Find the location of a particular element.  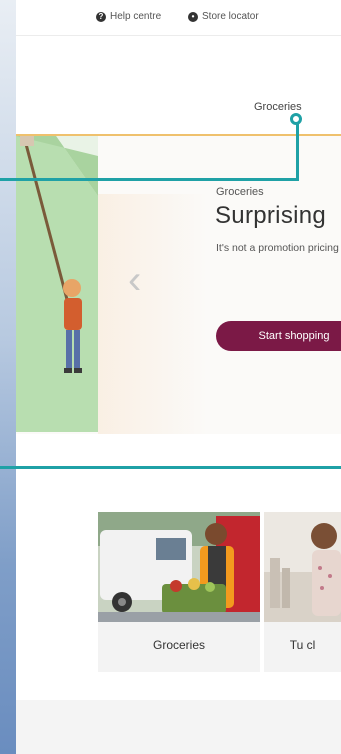

browser-frame-edge is located at coordinates (8, 377).